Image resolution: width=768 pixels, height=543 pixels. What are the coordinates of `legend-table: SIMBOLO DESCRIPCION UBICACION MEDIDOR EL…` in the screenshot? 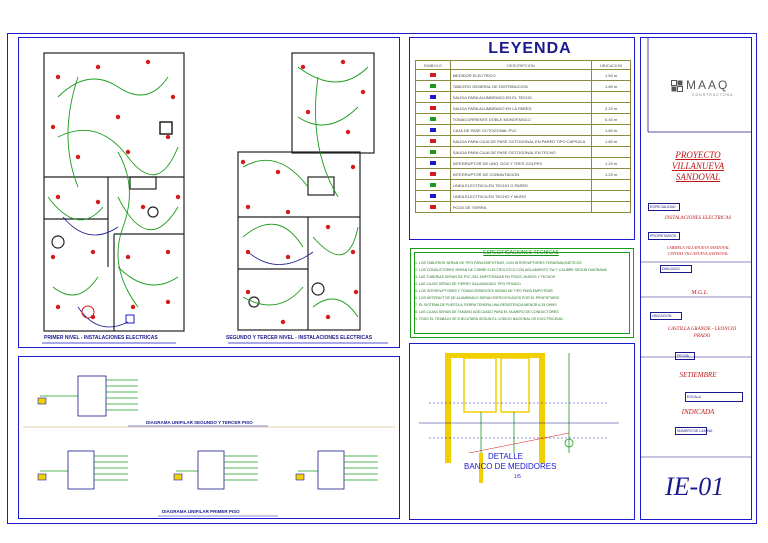 It's located at (523, 136).